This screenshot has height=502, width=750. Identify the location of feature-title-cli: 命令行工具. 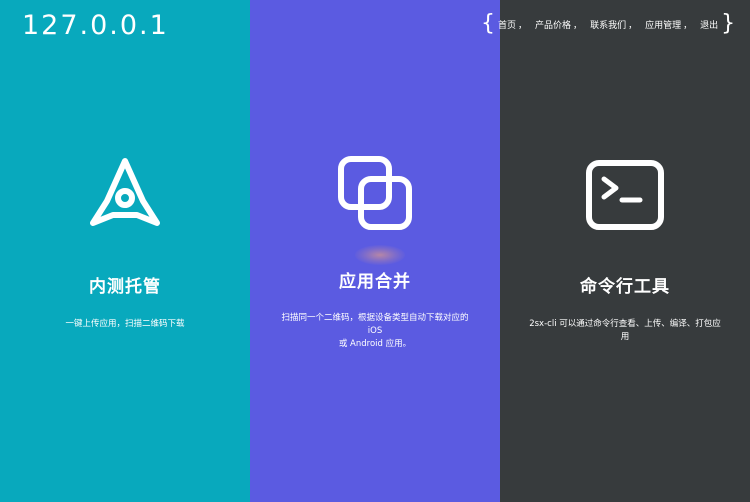
(625, 287).